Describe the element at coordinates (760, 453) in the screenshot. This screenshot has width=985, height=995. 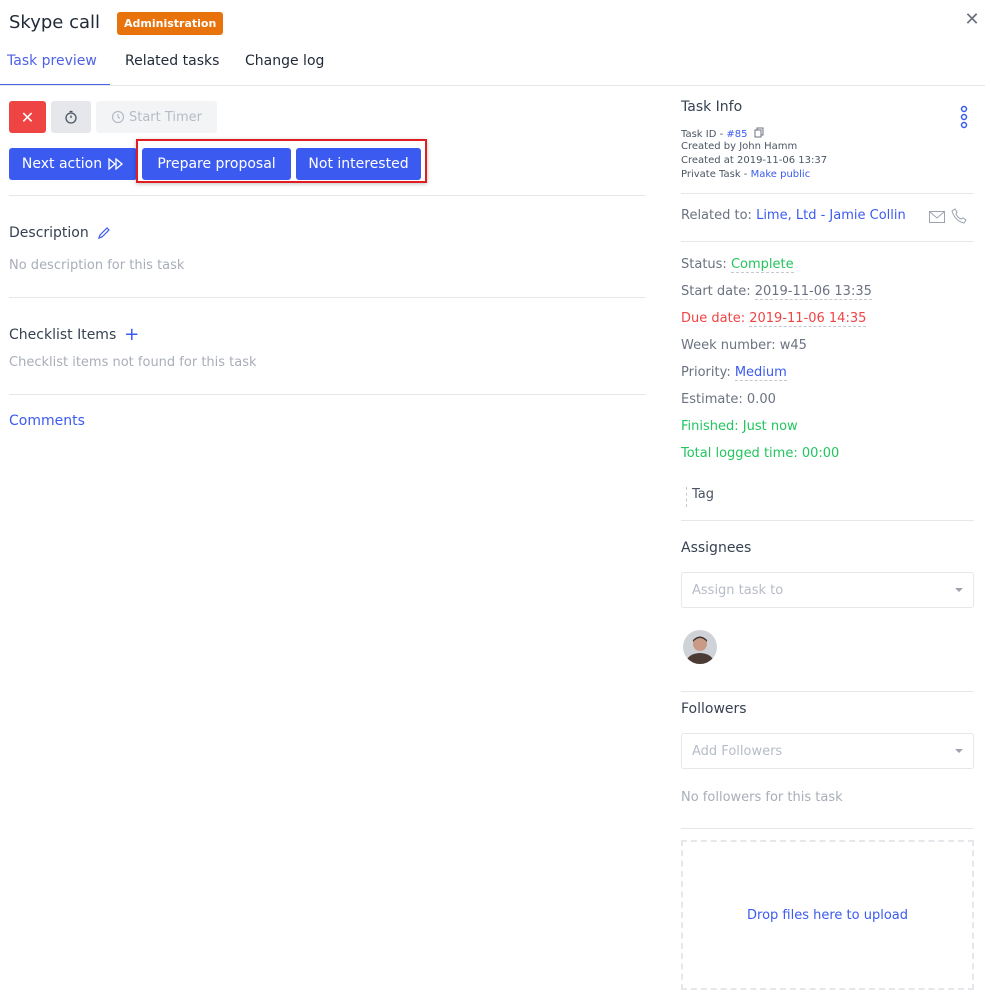
I see `total-logged-time: Total logged time: 00:00` at that location.